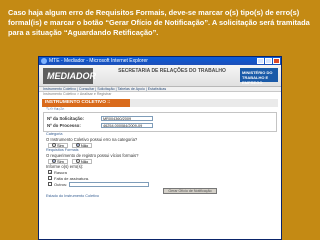  What do you see at coordinates (160, 118) in the screenshot?
I see `field-row-solicitacao: Nº da Solicitação: MR004360/2009` at bounding box center [160, 118].